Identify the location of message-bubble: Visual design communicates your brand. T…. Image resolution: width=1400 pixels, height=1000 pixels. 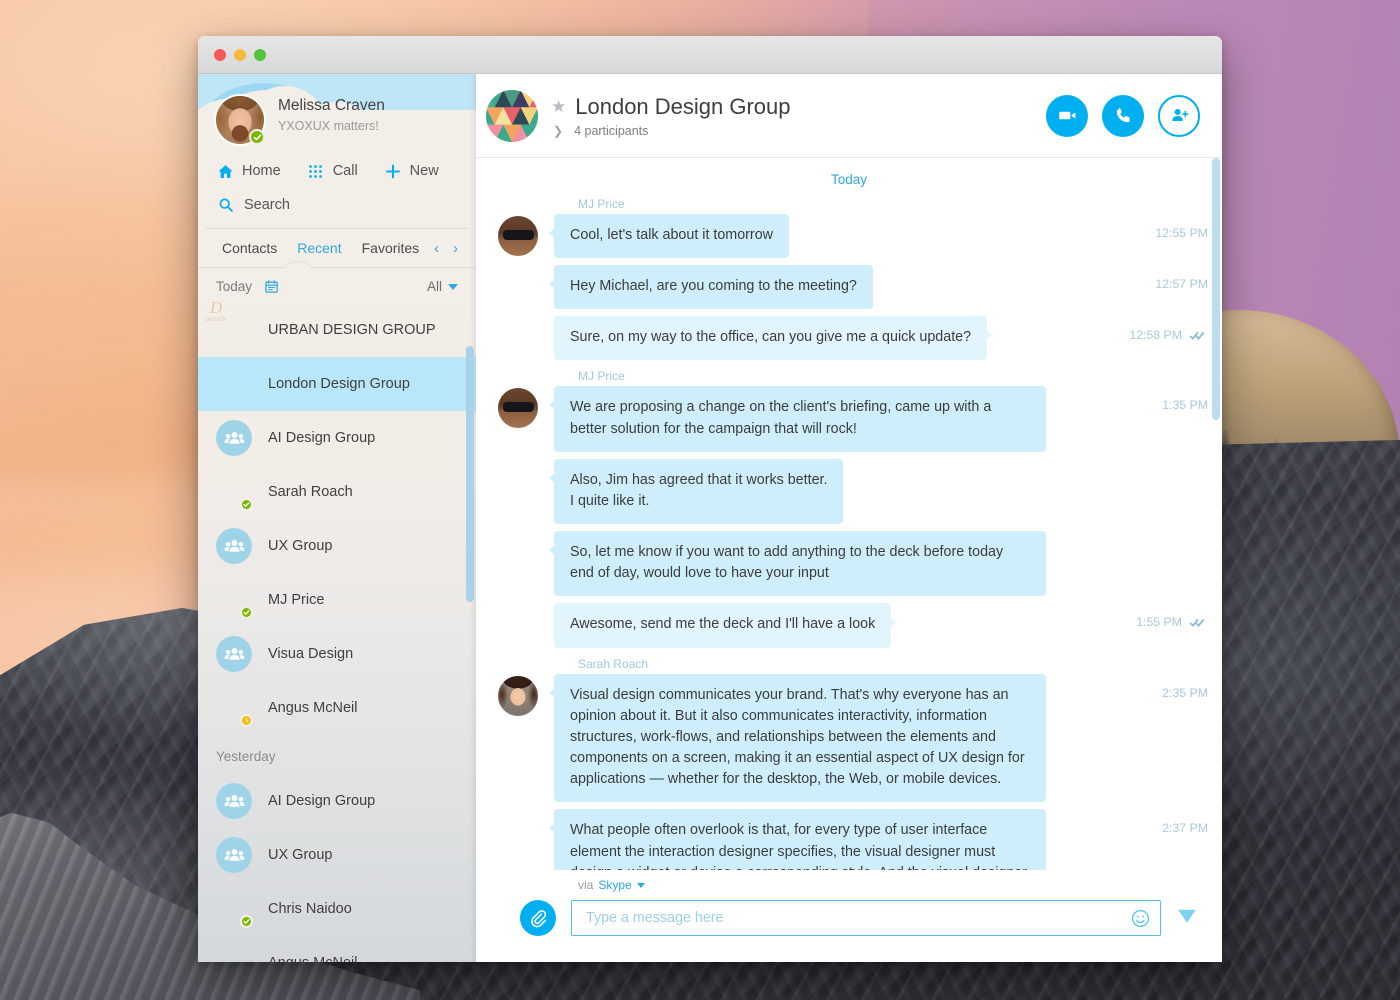
(797, 738).